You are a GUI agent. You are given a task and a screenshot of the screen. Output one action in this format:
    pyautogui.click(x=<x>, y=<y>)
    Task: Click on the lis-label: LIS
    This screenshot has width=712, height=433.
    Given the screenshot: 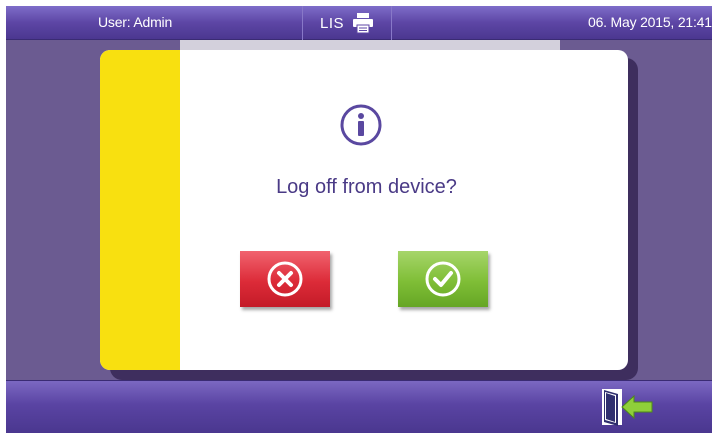 What is the action you would take?
    pyautogui.click(x=332, y=23)
    